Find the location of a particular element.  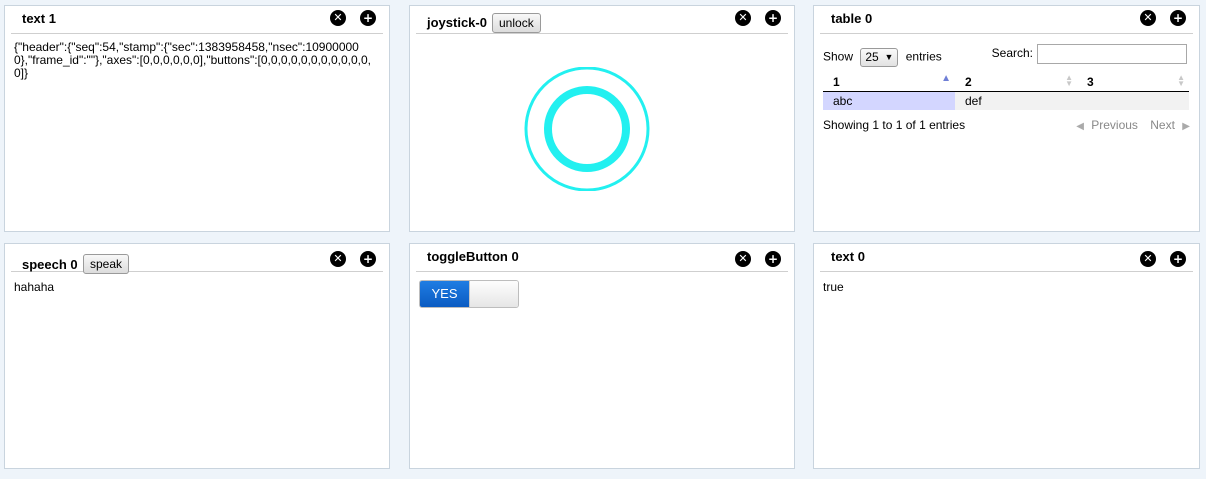

joystick-pad is located at coordinates (587, 129).